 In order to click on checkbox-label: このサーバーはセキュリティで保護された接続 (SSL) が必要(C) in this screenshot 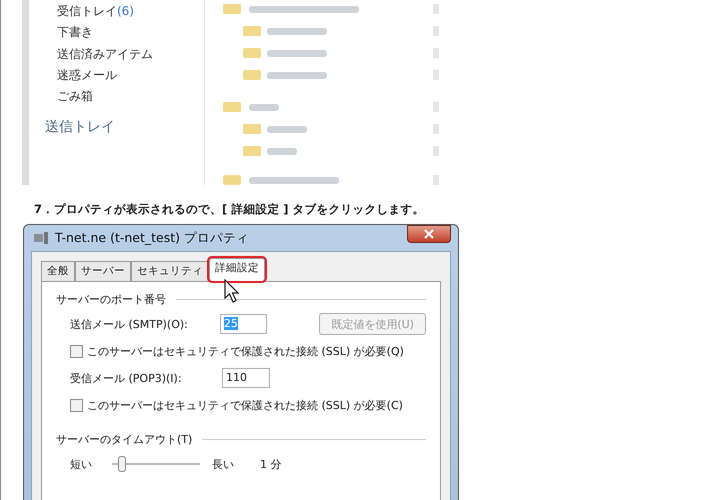, I will do `click(245, 405)`.